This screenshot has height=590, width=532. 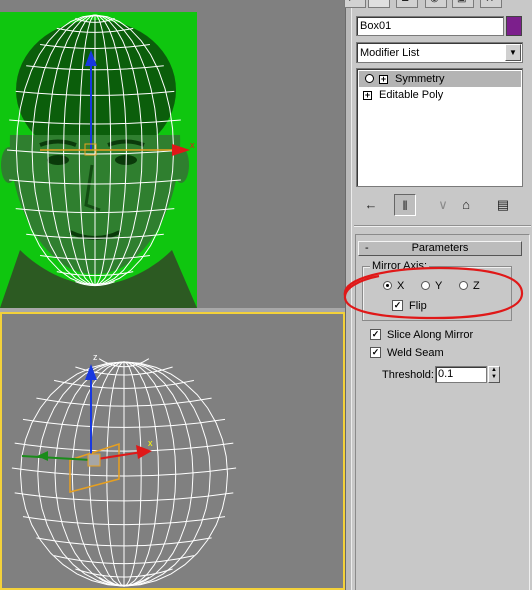 I want to click on radio-label: Y, so click(x=439, y=286).